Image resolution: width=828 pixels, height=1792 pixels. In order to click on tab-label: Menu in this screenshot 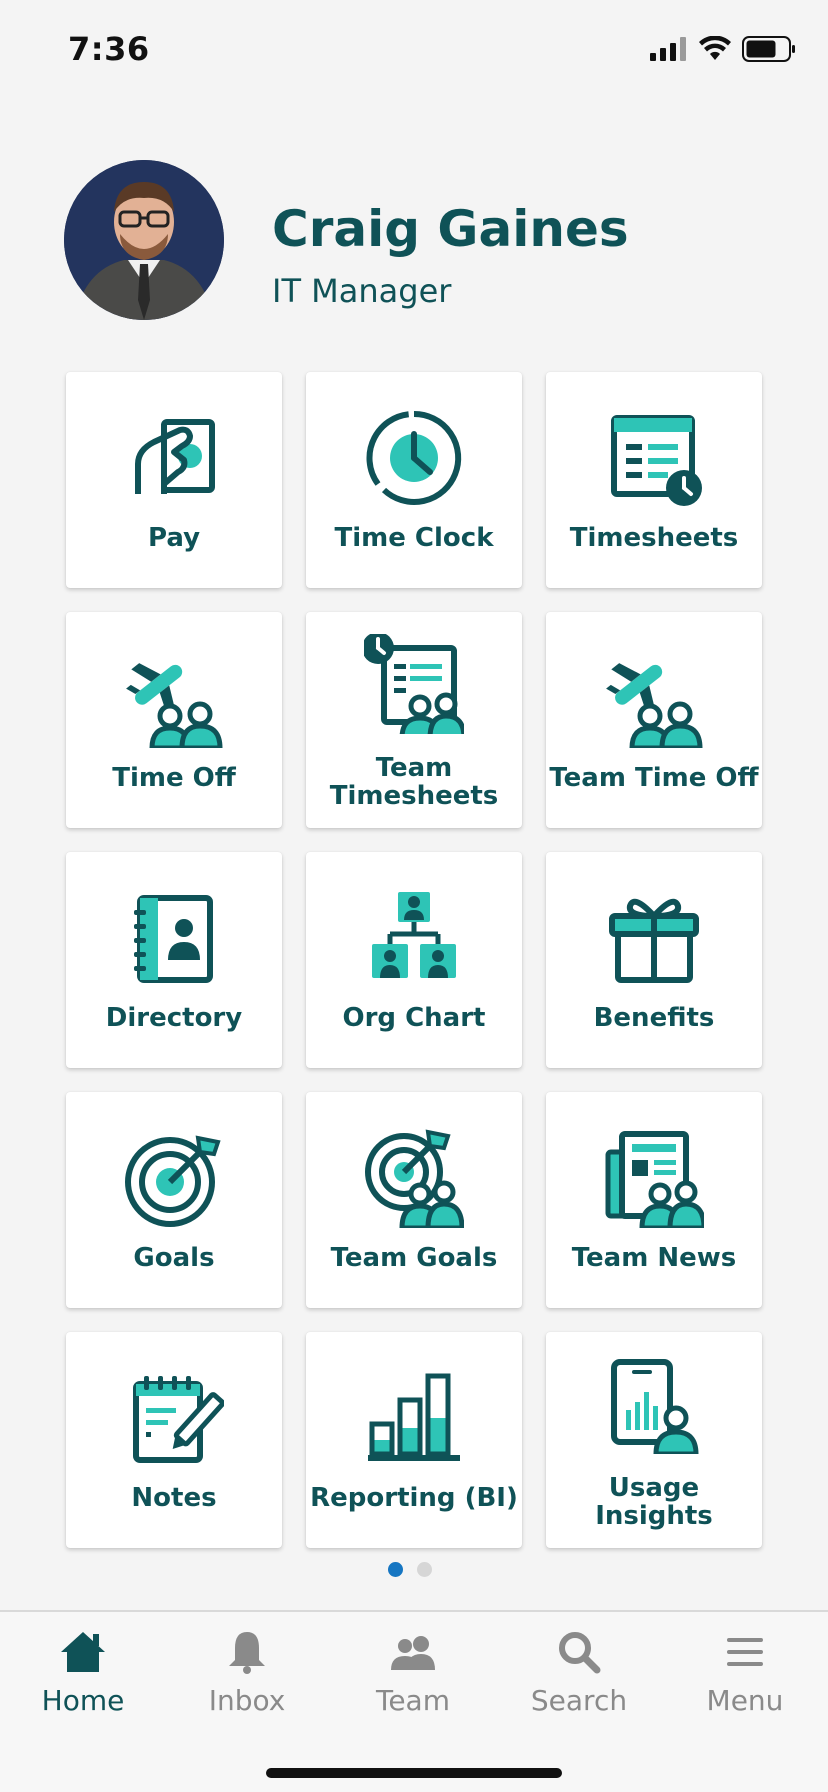, I will do `click(745, 1700)`.